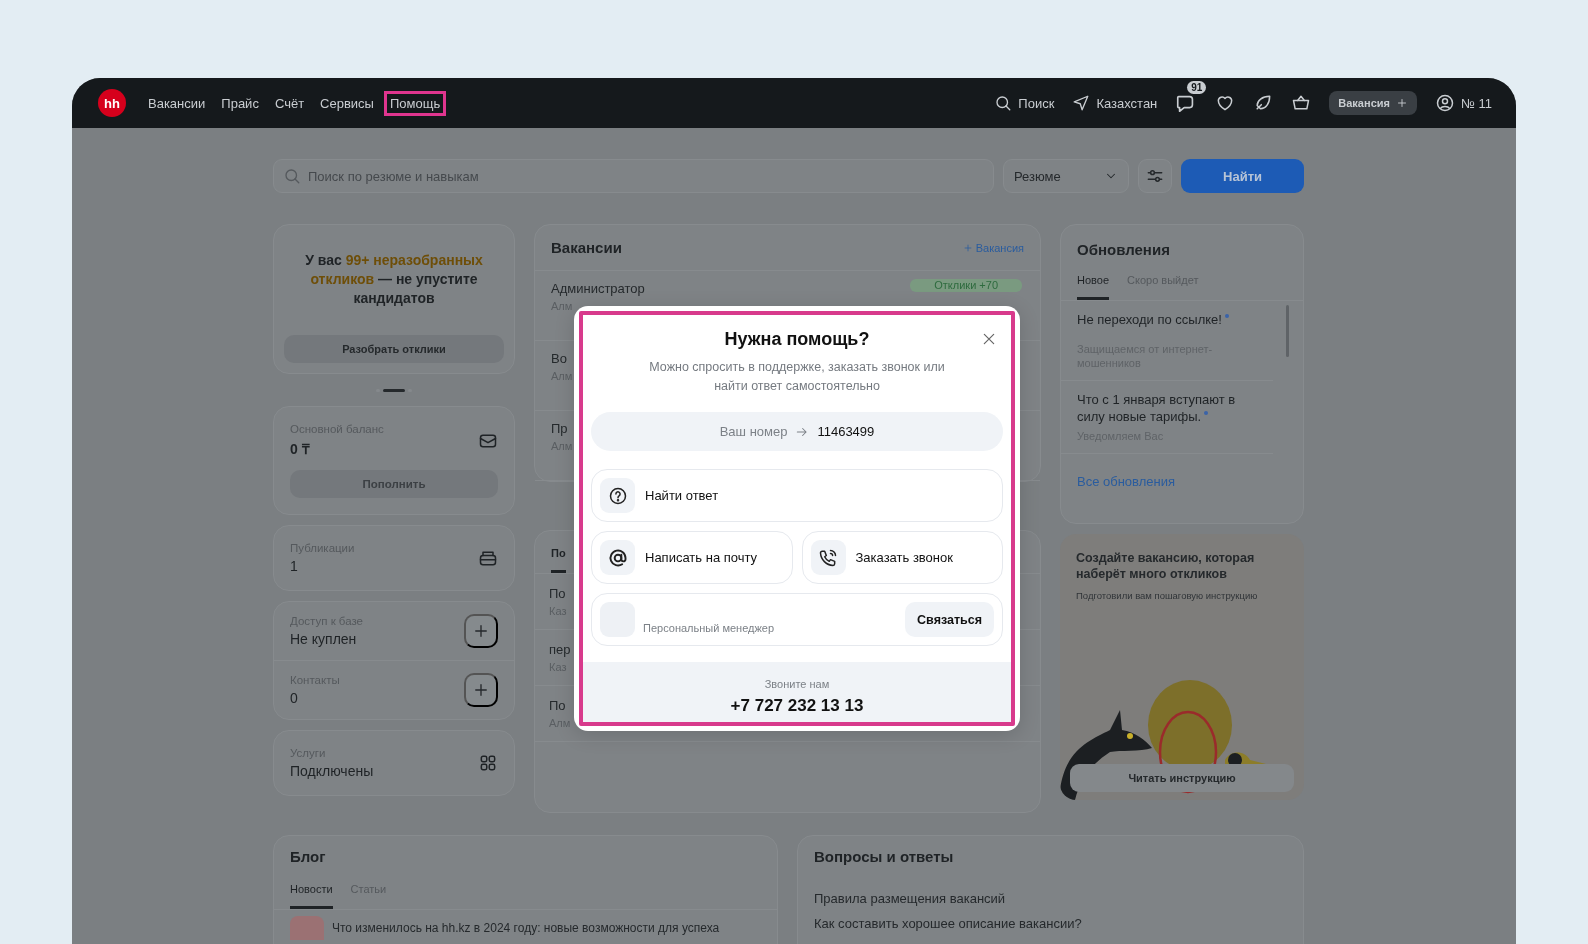 This screenshot has height=944, width=1588. What do you see at coordinates (1157, 408) in the screenshot?
I see `update-title: Что с 1 января вступают в силу новые тарифы.` at bounding box center [1157, 408].